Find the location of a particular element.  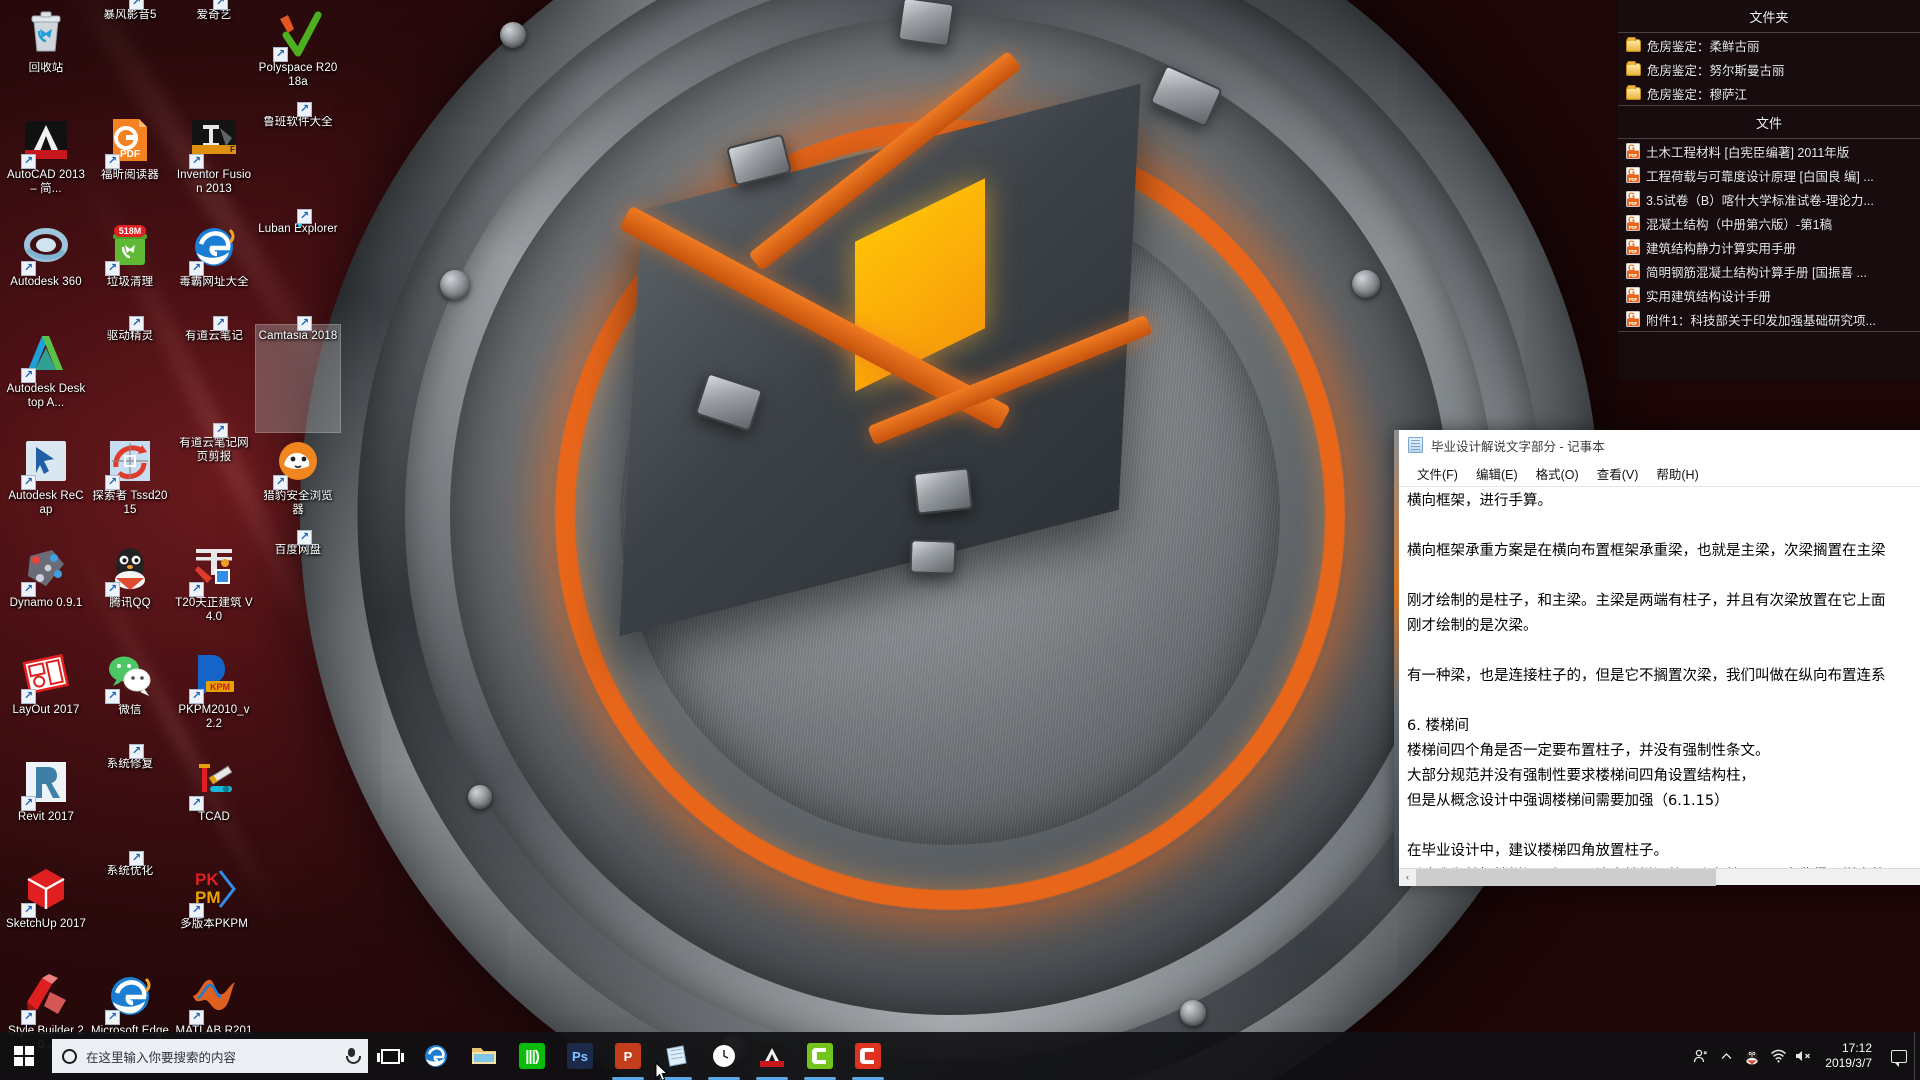

taskbar-autocad-icon is located at coordinates (772, 1056).